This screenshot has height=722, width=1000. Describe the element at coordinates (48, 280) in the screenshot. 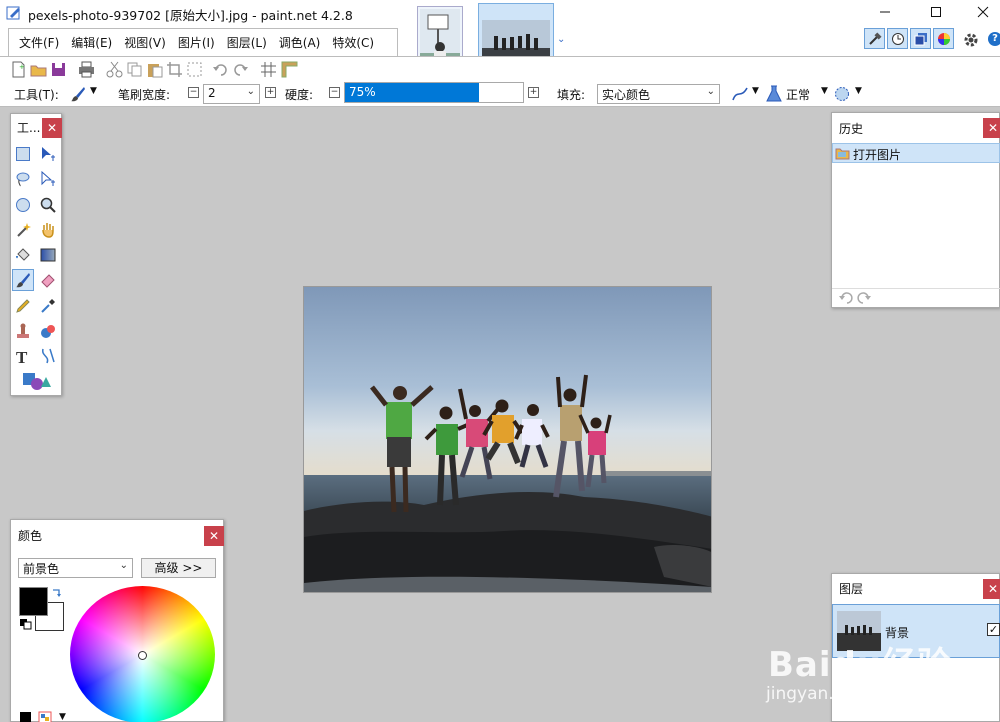

I see `eraser-icon` at that location.